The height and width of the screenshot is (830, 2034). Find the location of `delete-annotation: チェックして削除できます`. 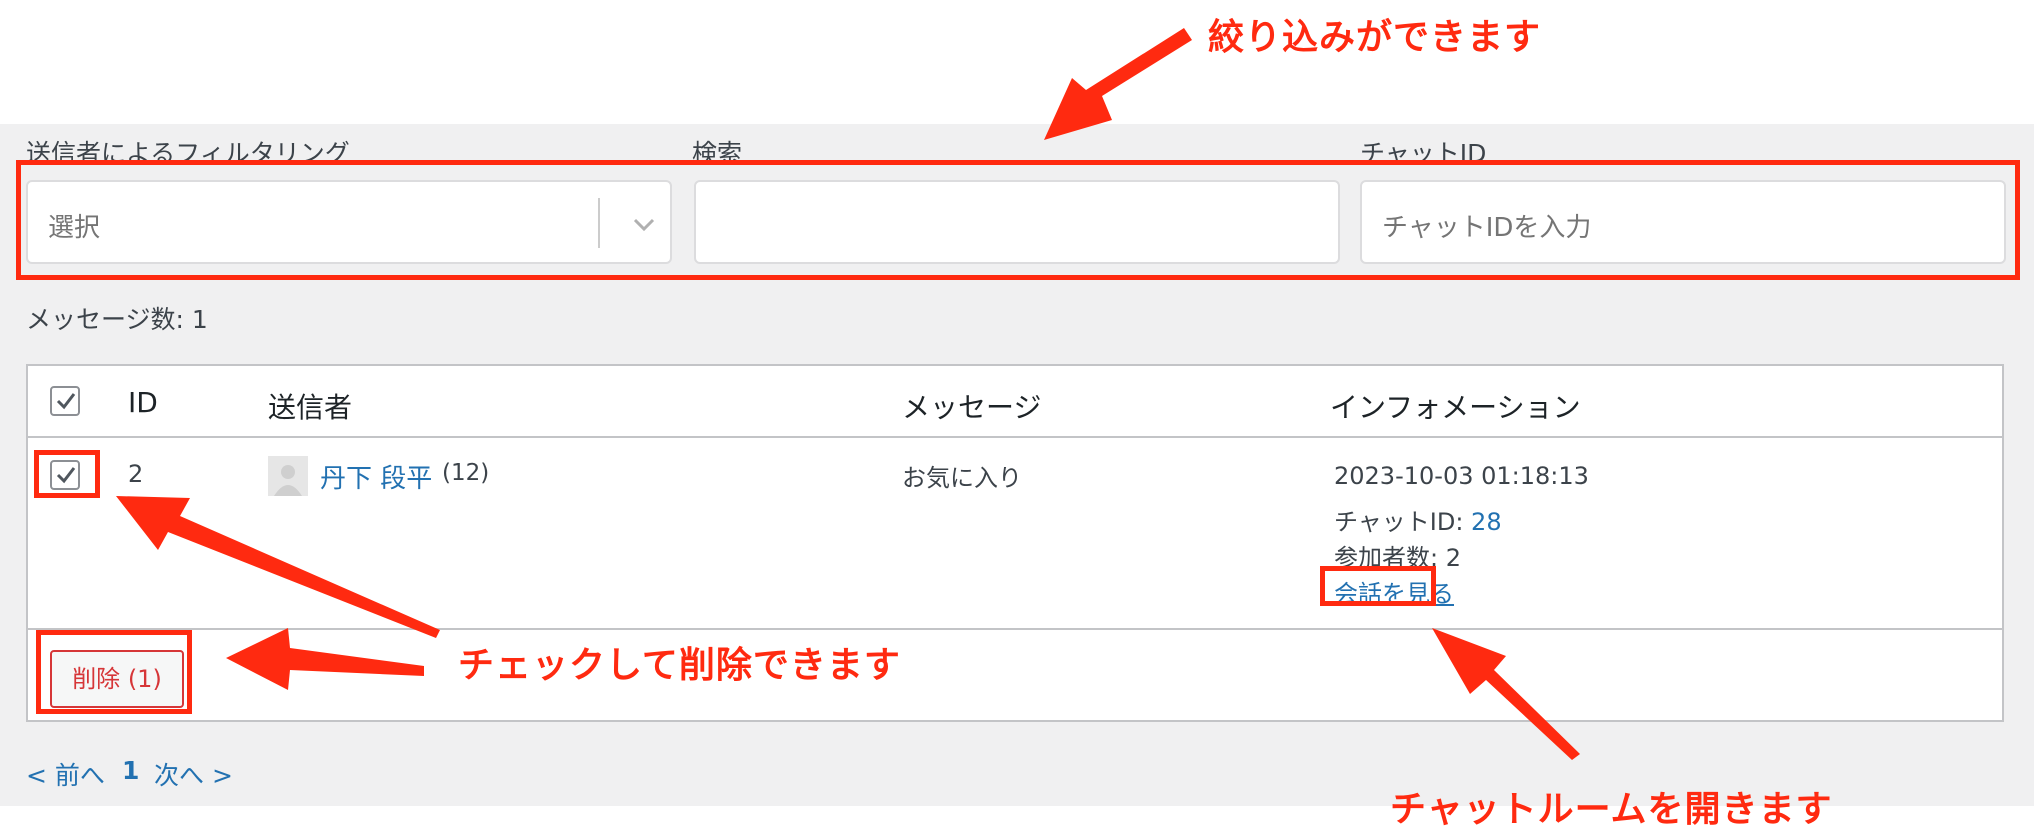

delete-annotation: チェックして削除できます is located at coordinates (679, 665).